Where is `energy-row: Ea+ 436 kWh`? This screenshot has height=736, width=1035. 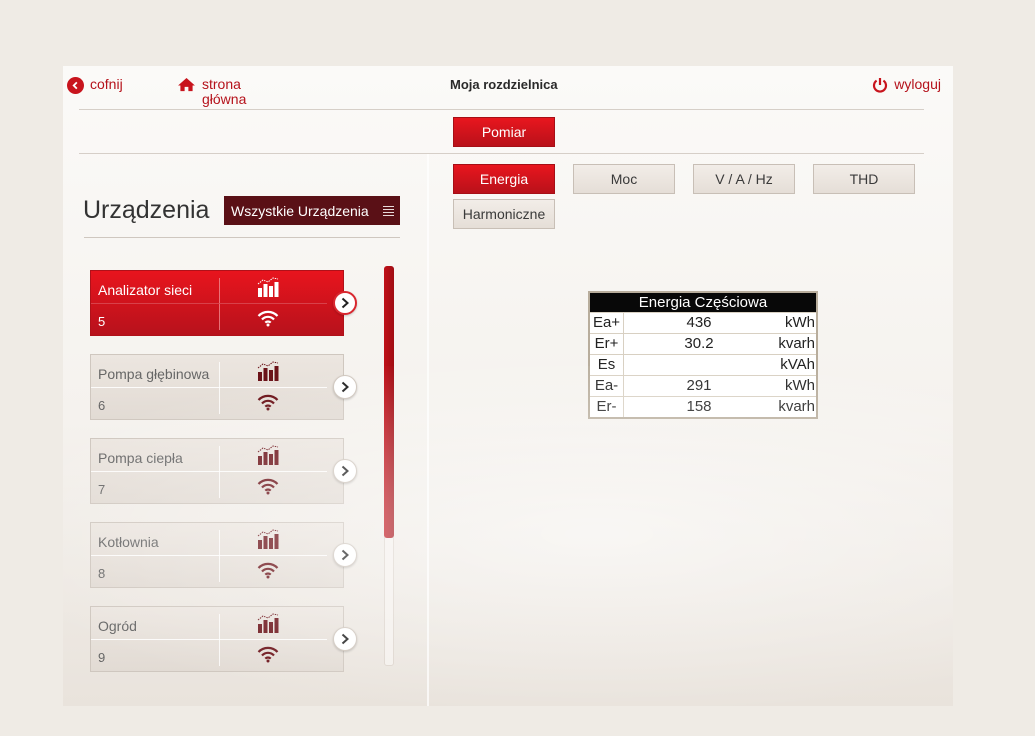
energy-row: Ea+ 436 kWh is located at coordinates (703, 322).